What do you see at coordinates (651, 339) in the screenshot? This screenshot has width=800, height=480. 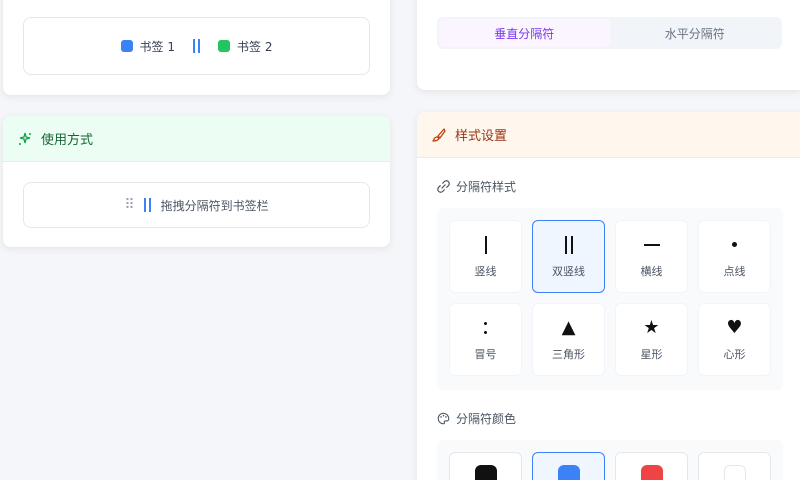 I see `style-option-star: ★ 星形` at bounding box center [651, 339].